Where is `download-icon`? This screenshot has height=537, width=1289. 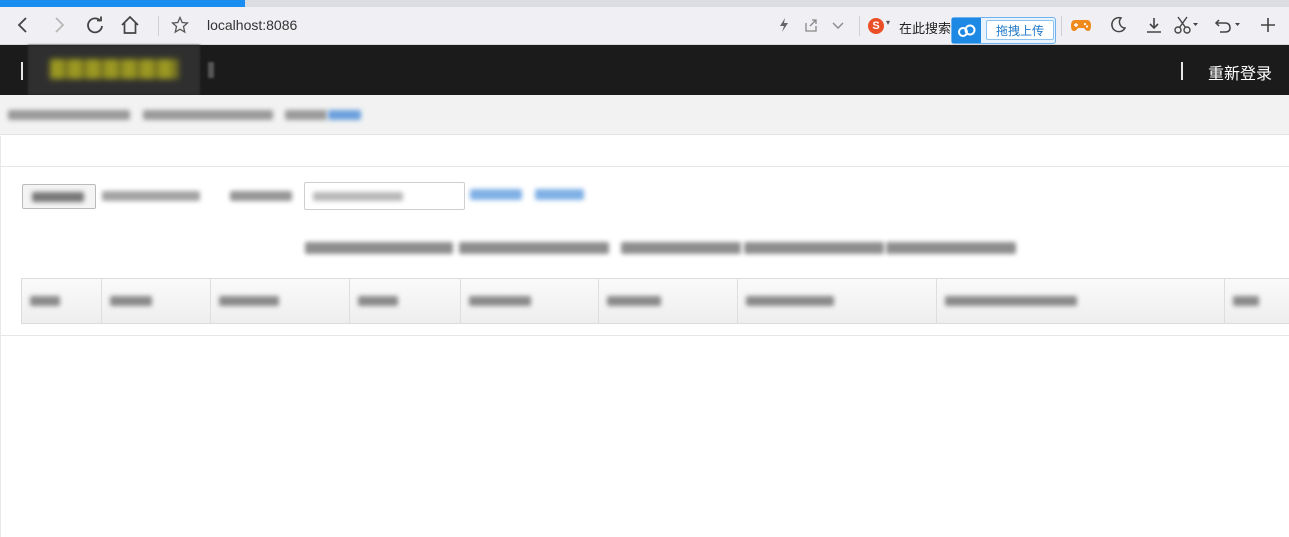
download-icon is located at coordinates (1154, 25).